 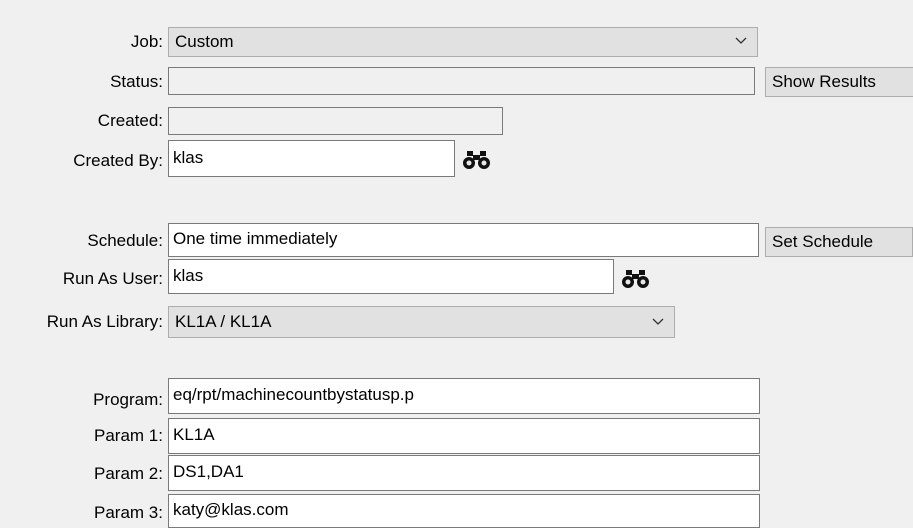 What do you see at coordinates (464, 396) in the screenshot?
I see `program-input: eq/rpt/machinecountbystatusp.p` at bounding box center [464, 396].